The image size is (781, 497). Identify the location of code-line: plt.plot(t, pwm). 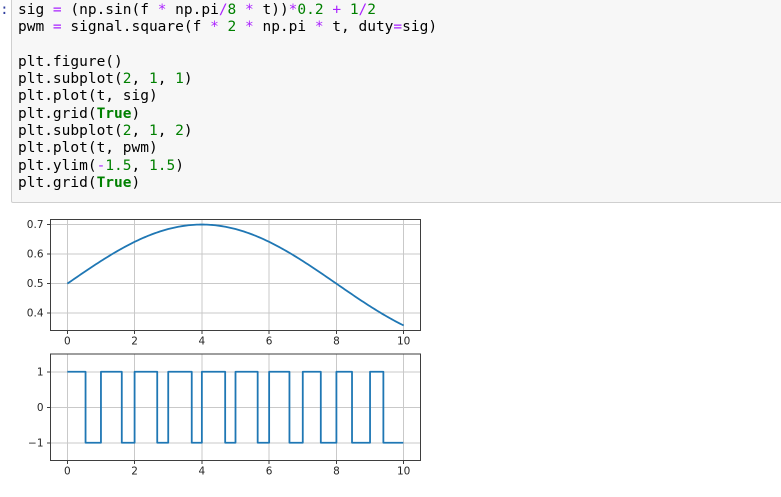
(88, 148).